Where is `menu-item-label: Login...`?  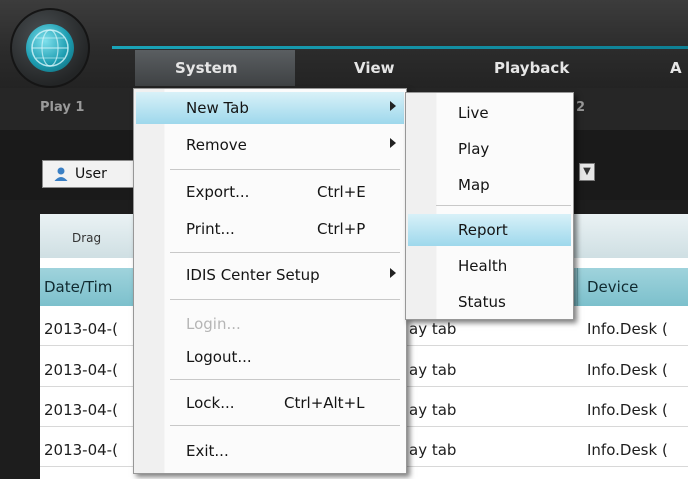 menu-item-label: Login... is located at coordinates (213, 324).